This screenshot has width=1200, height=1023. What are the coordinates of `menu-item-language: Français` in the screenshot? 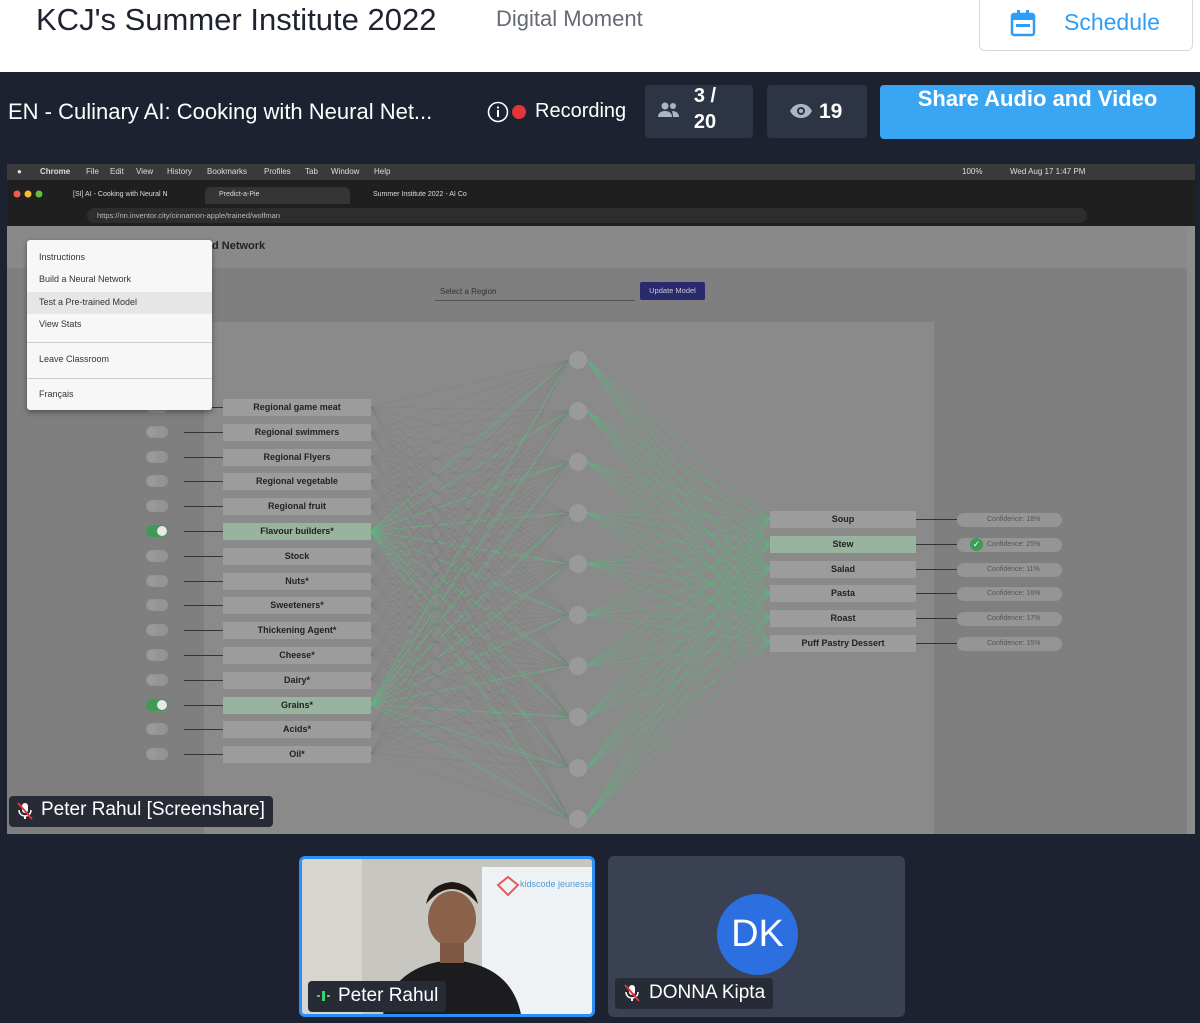 It's located at (56, 394).